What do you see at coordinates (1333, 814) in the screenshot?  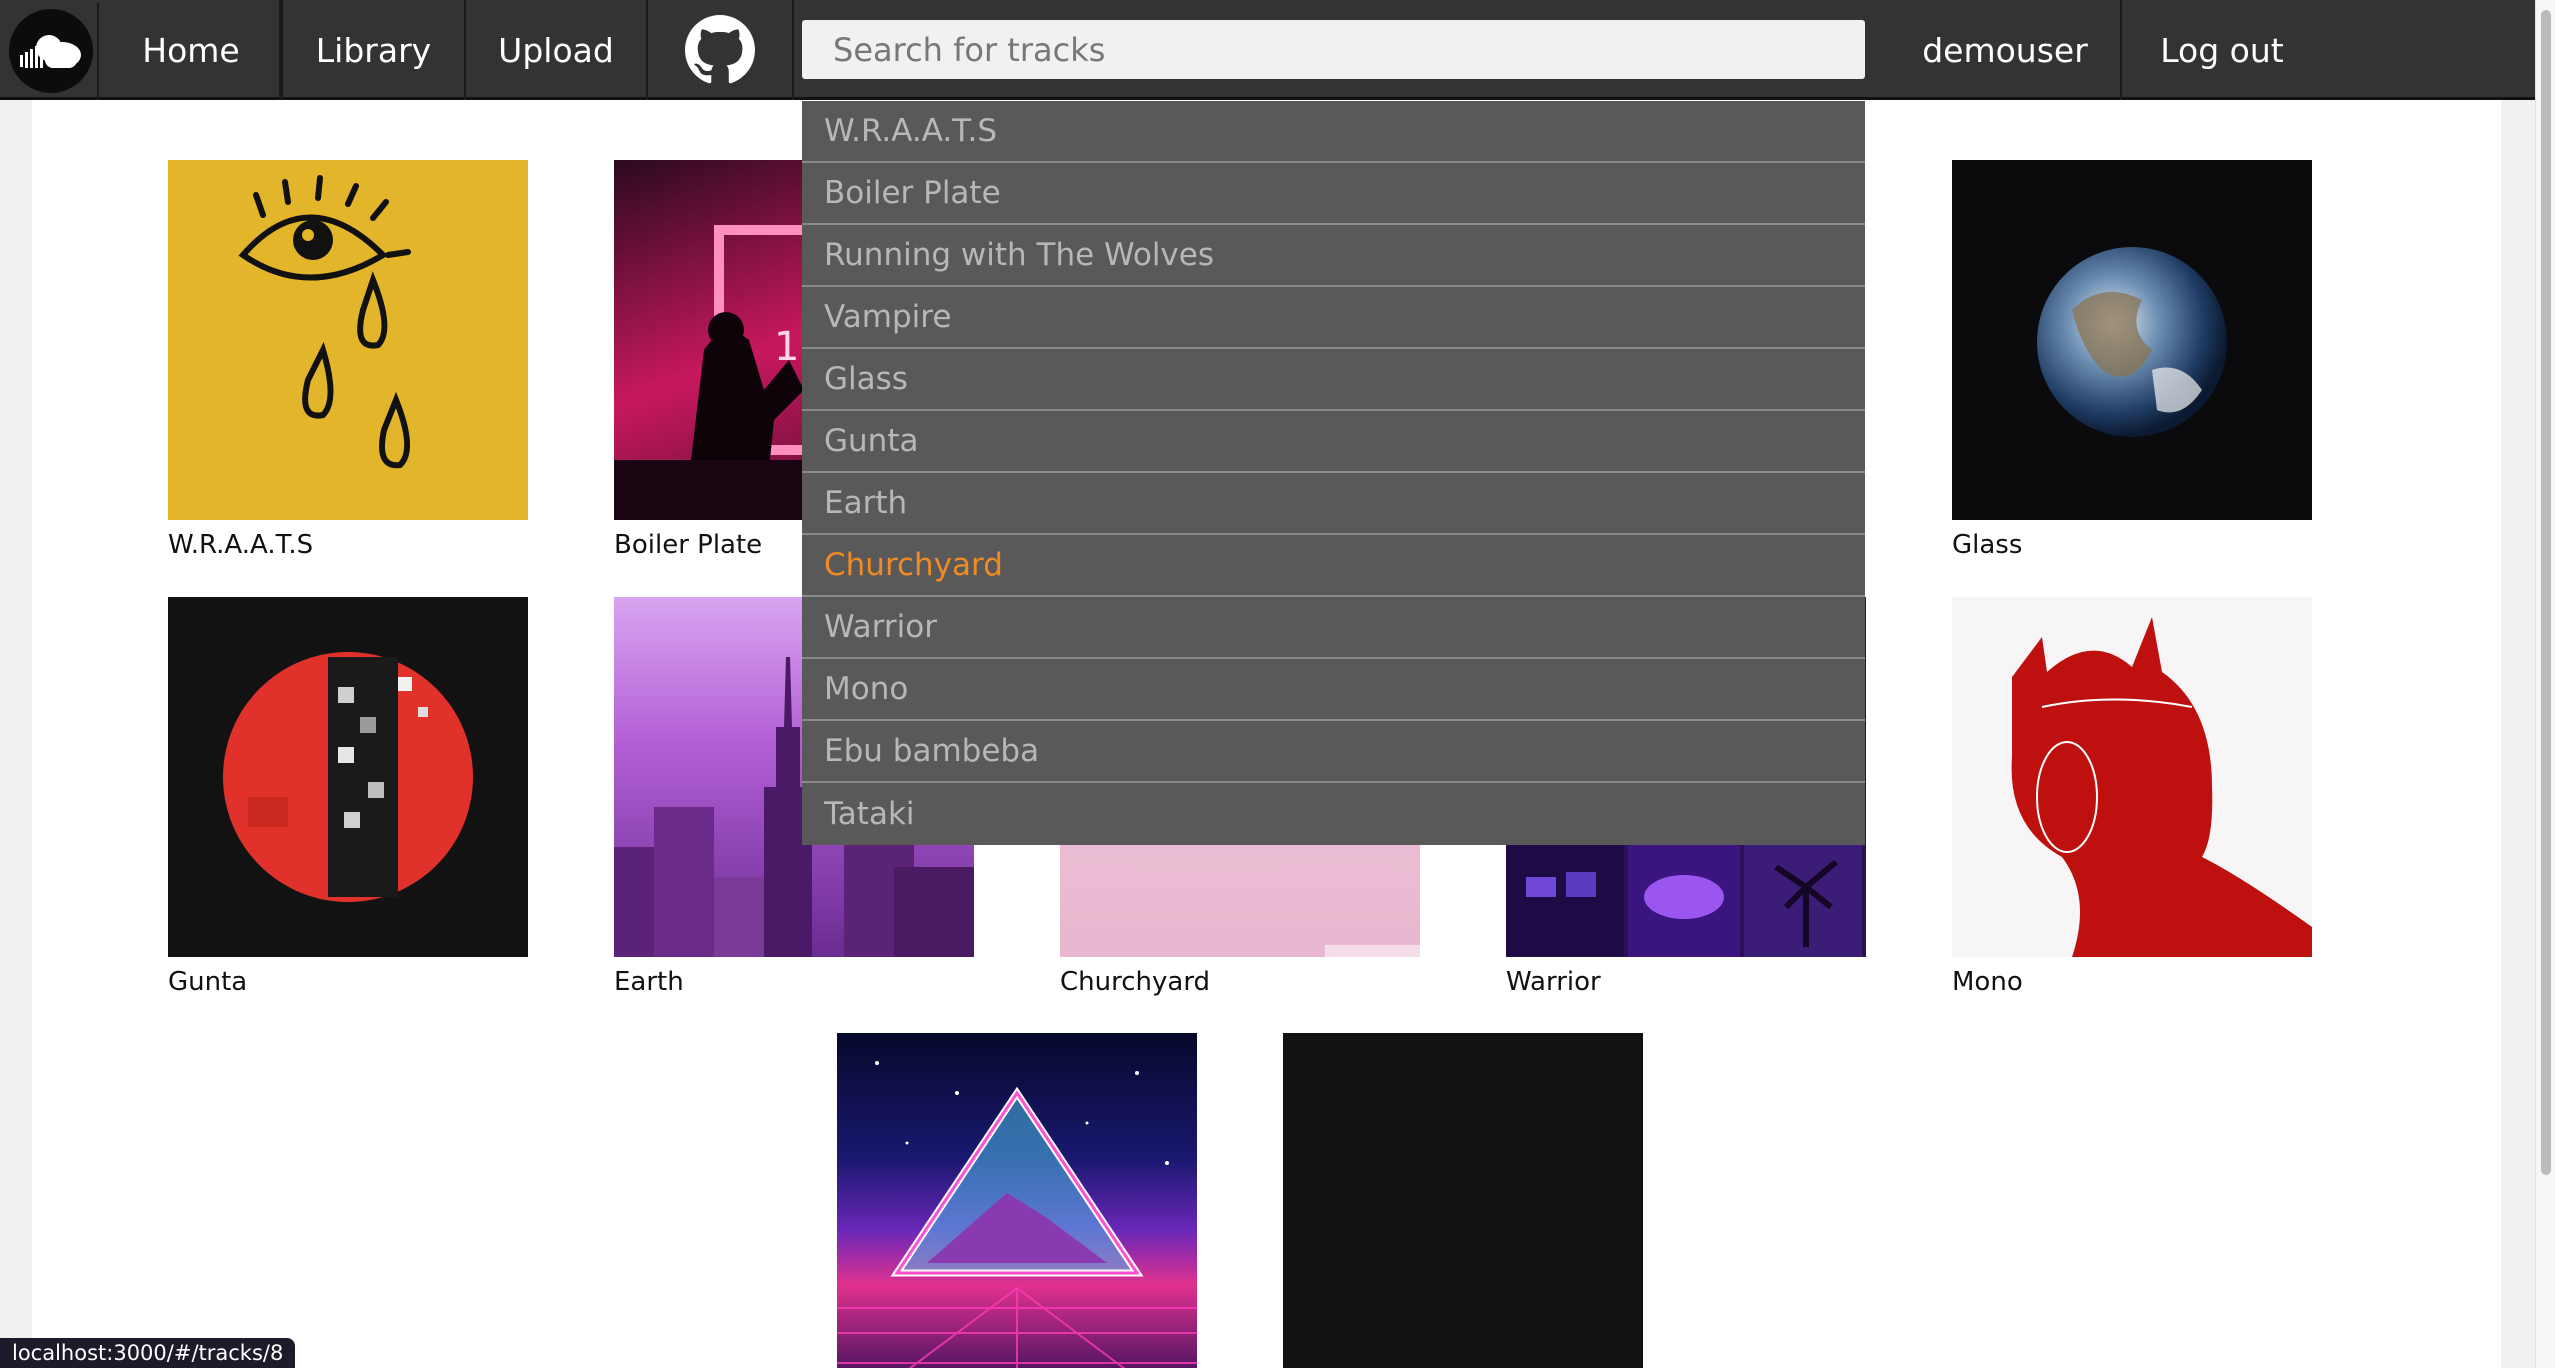 I see `search-result-item: Tataki` at bounding box center [1333, 814].